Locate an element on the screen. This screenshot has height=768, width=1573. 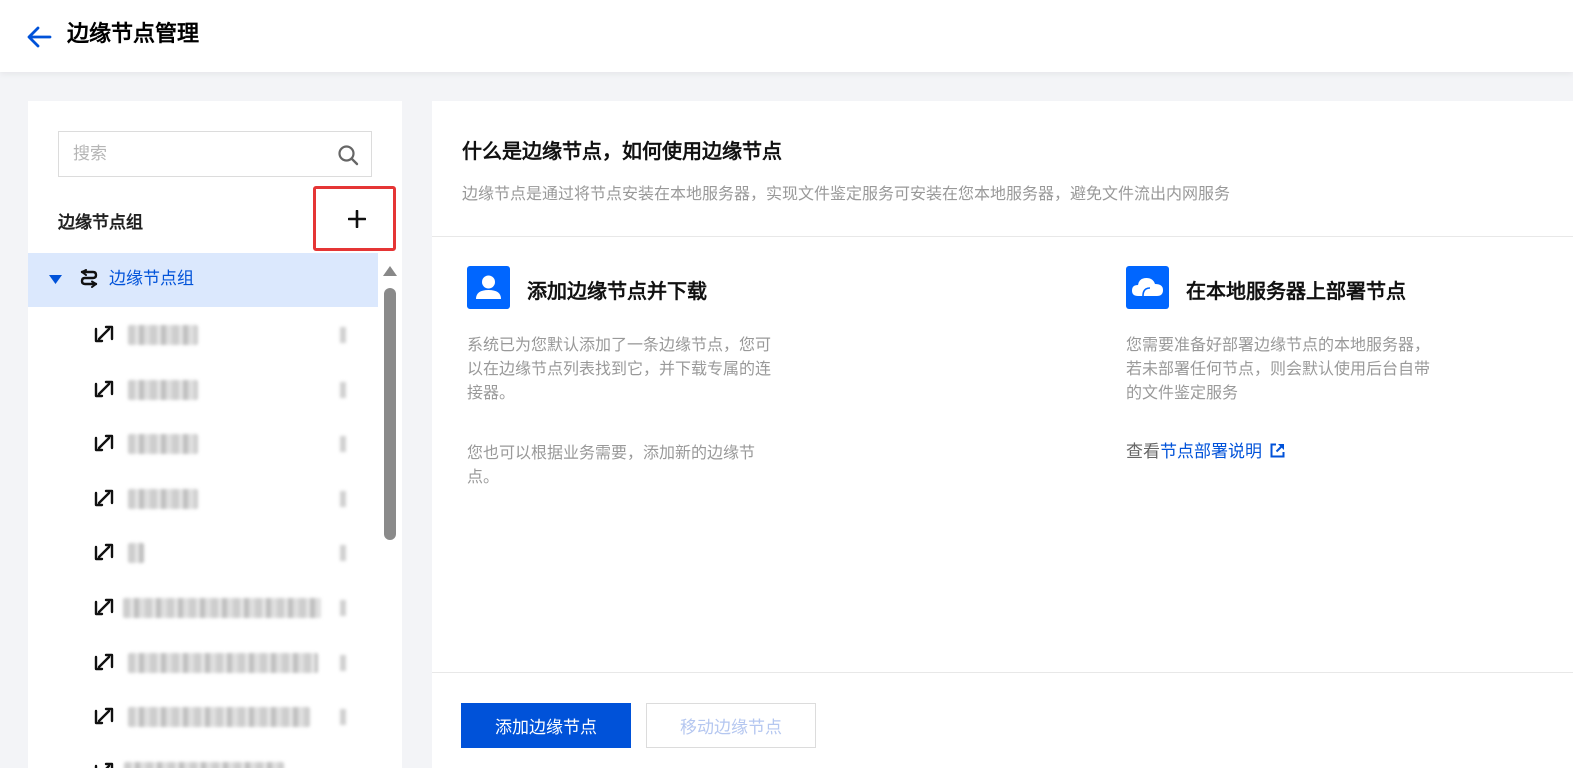
search-icon is located at coordinates (348, 155).